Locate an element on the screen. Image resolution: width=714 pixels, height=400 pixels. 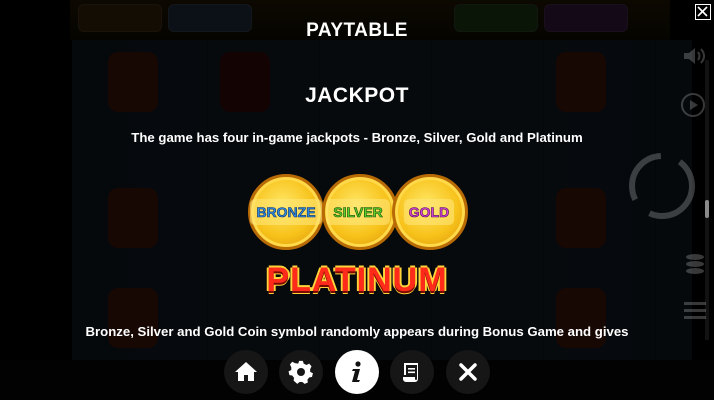
settings-button is located at coordinates (301, 372).